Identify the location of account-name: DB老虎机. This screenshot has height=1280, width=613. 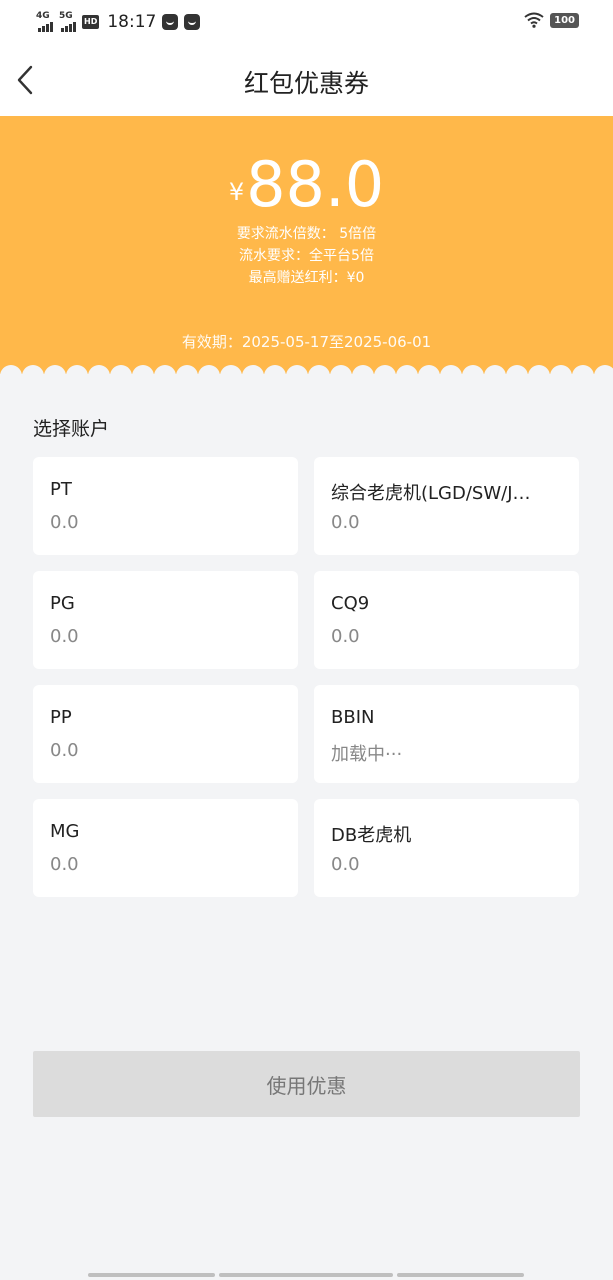
(371, 835).